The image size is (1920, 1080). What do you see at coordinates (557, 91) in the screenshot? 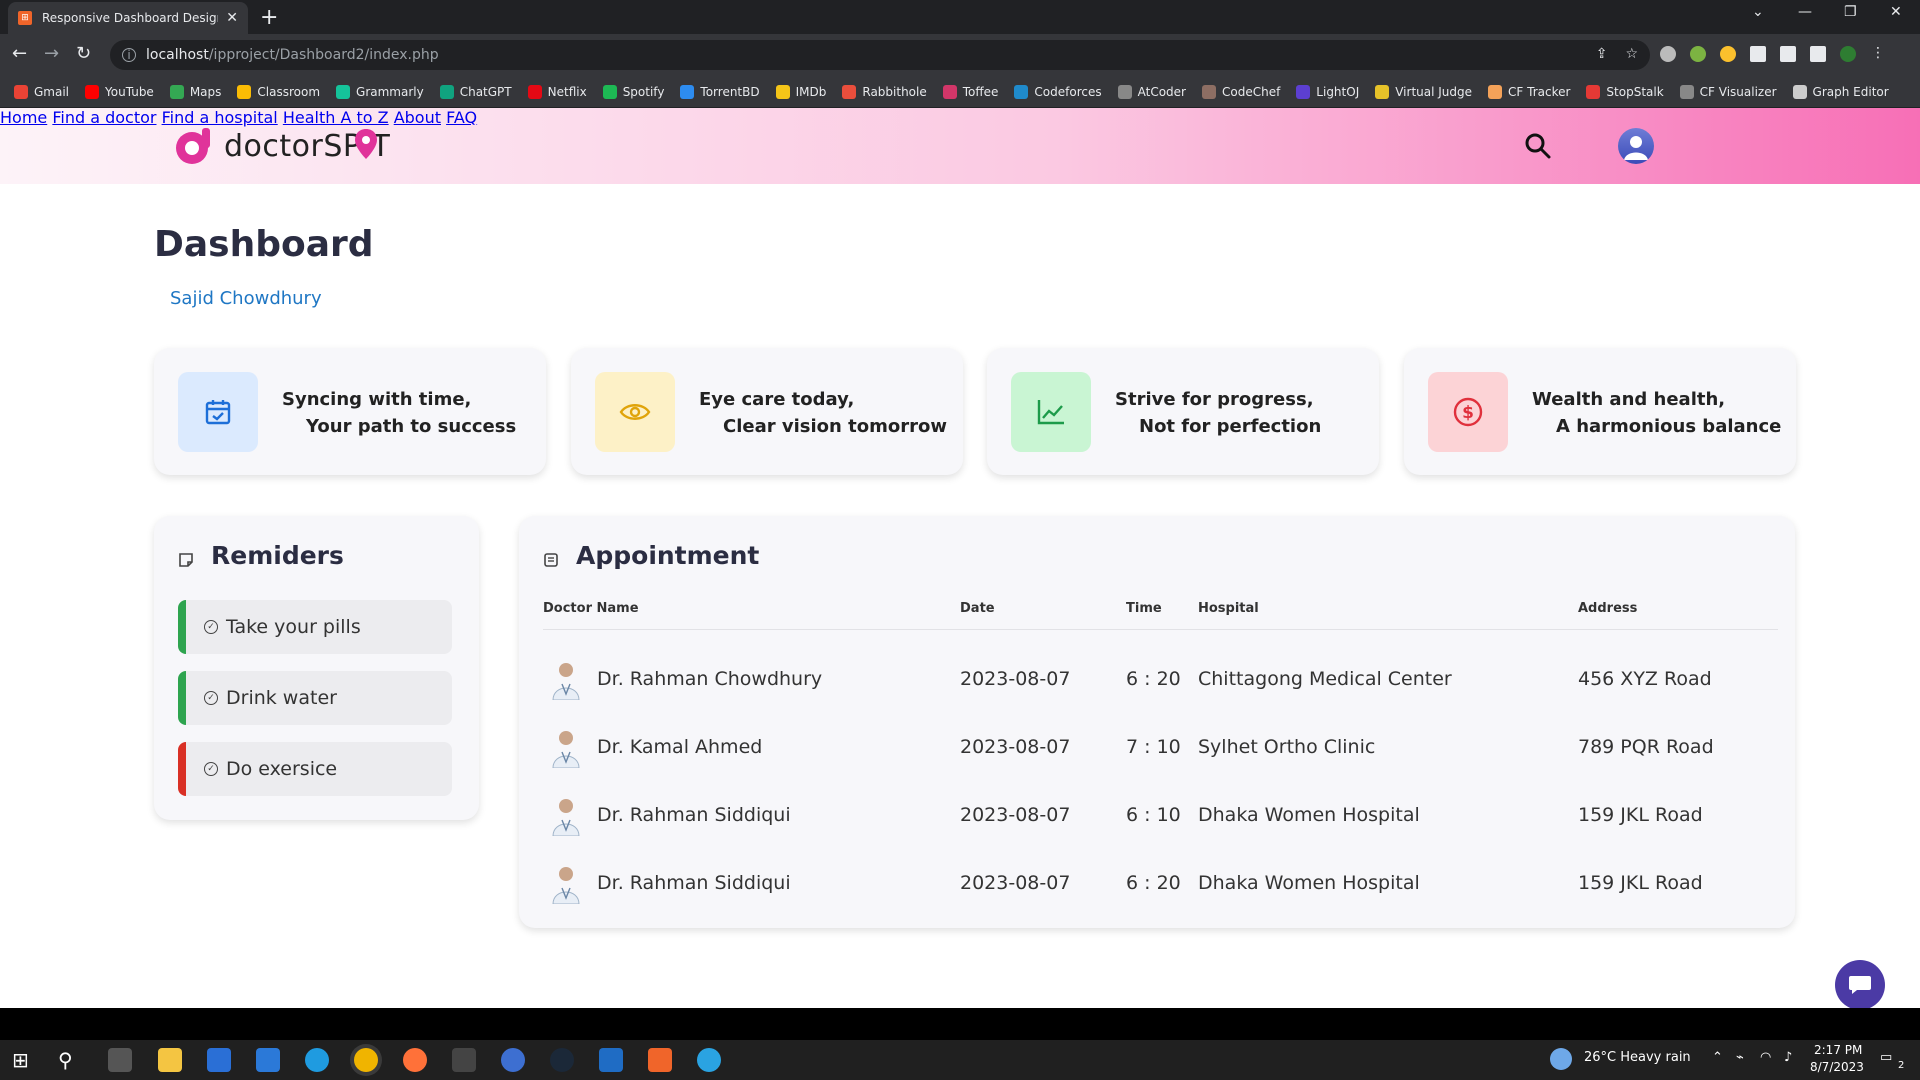
I see `bookmark-item: Netflix` at bounding box center [557, 91].